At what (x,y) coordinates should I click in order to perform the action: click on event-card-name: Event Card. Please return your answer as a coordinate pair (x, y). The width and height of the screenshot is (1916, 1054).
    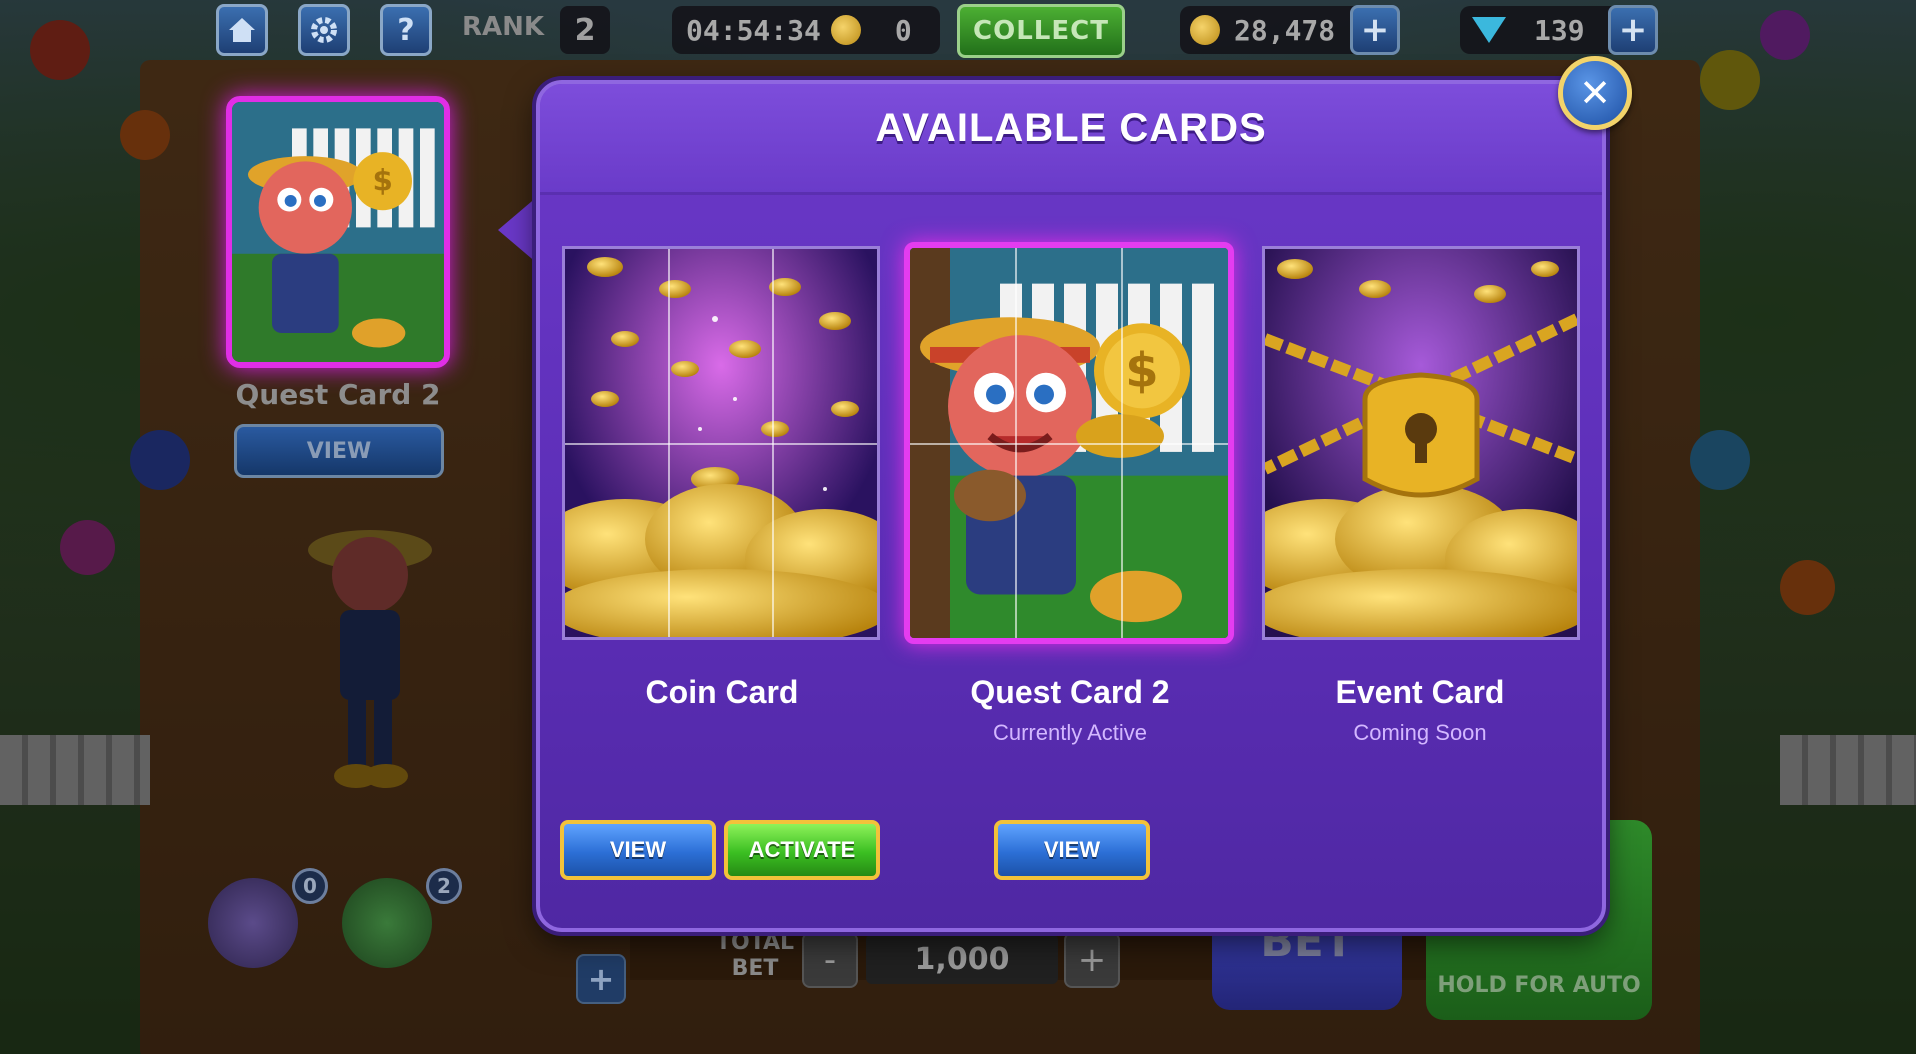
    Looking at the image, I should click on (1420, 692).